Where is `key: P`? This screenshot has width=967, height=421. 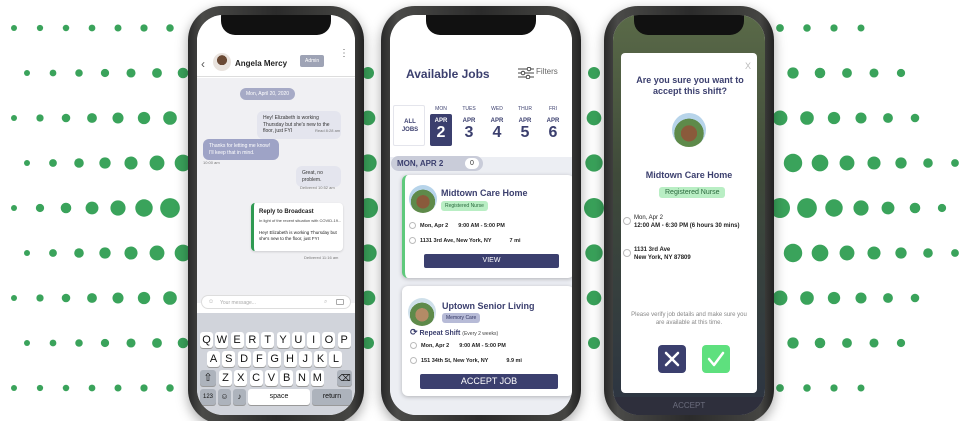
key: P is located at coordinates (344, 340).